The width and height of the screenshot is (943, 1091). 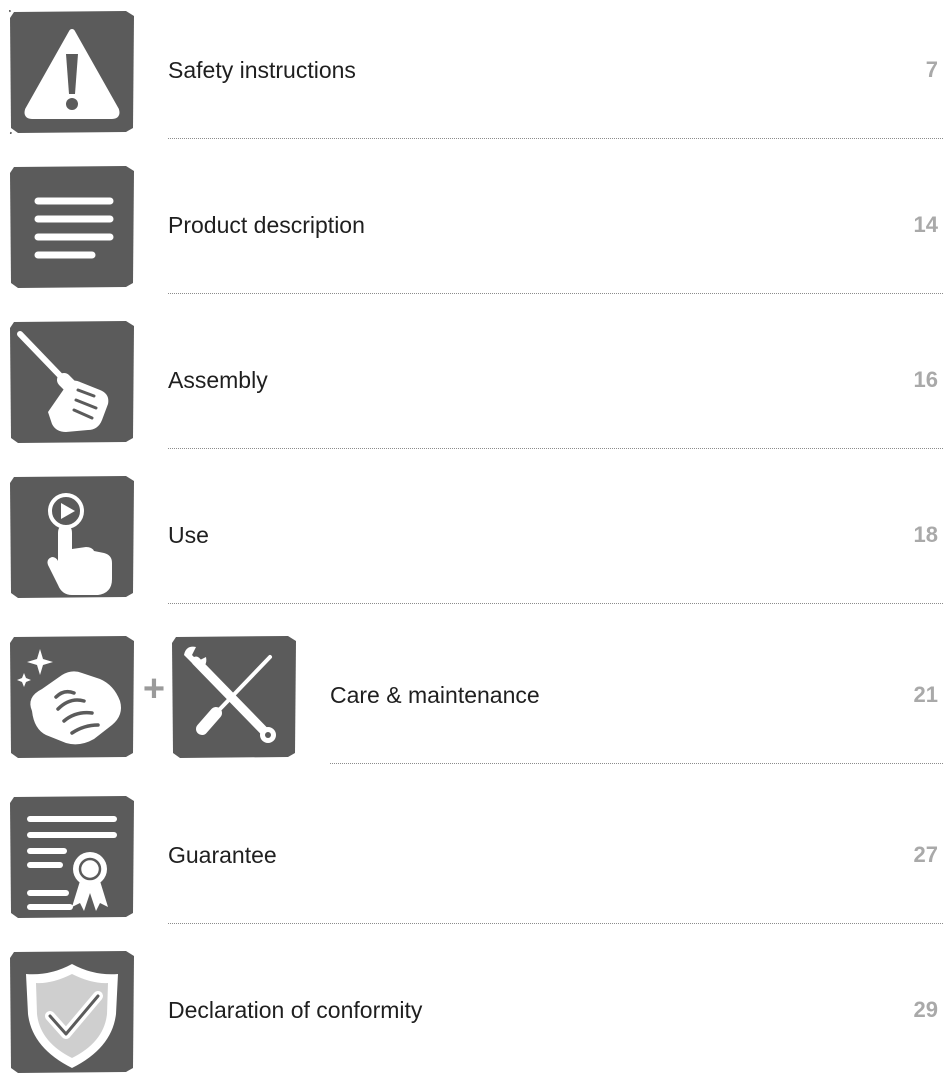 What do you see at coordinates (471, 380) in the screenshot?
I see `toc-entry-assembly: Assembly 16` at bounding box center [471, 380].